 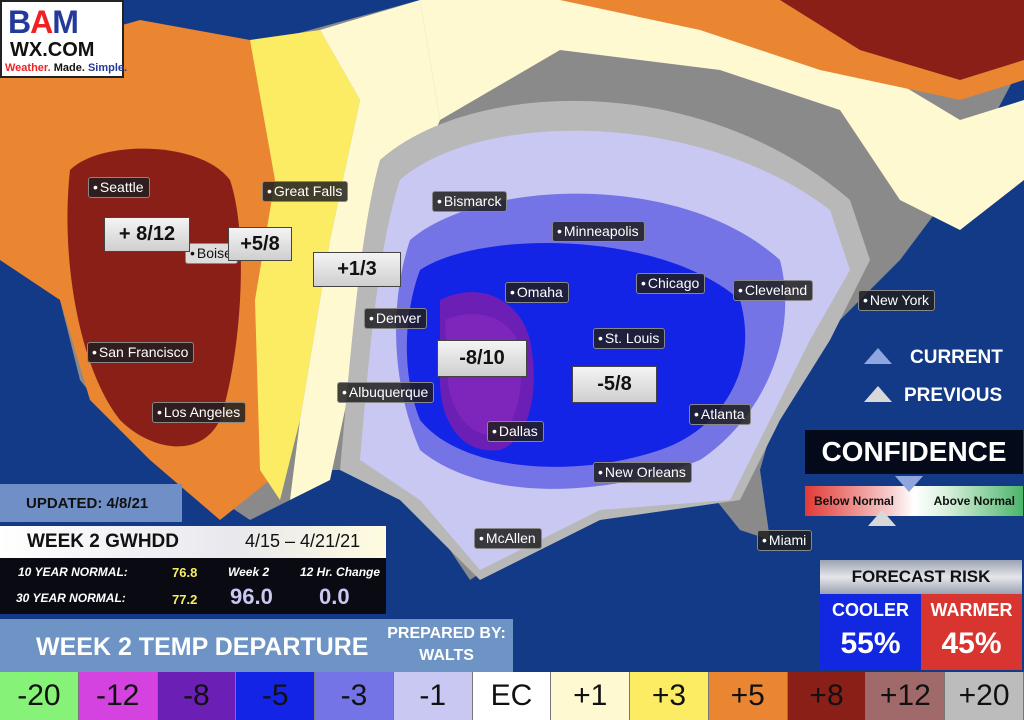 What do you see at coordinates (953, 395) in the screenshot?
I see `previous-legend-label: PREVIOUS` at bounding box center [953, 395].